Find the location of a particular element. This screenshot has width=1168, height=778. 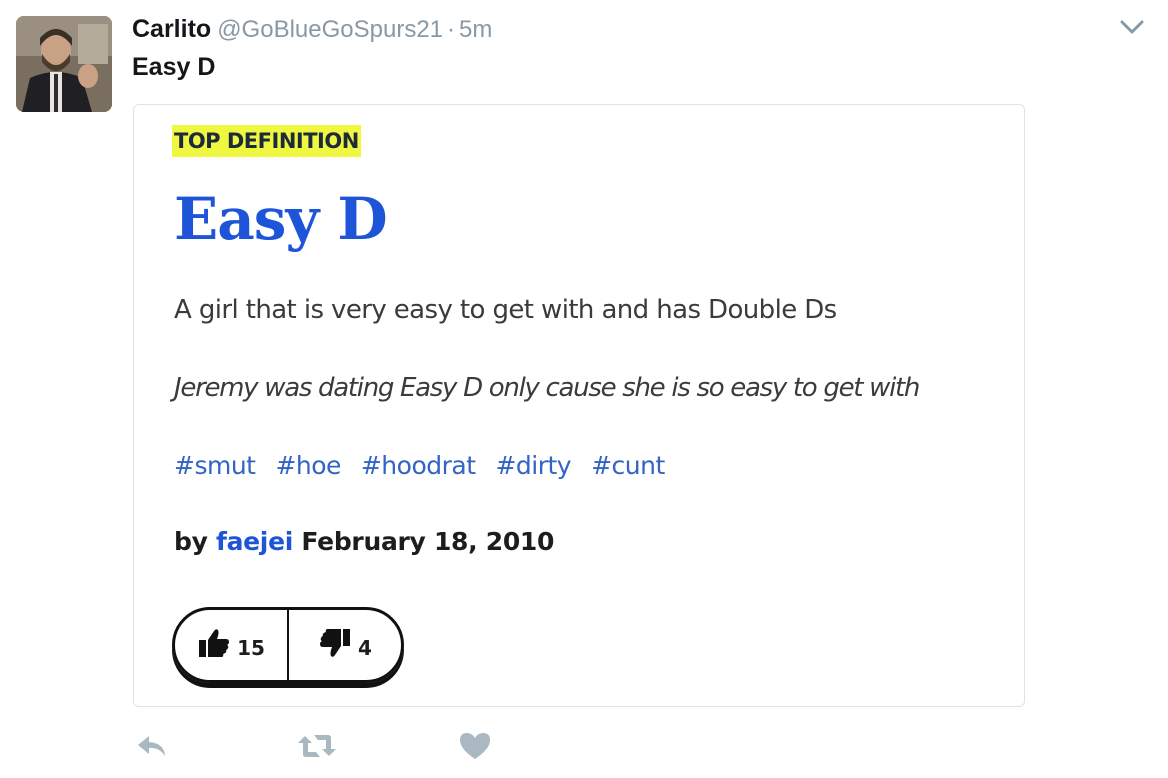

byline: by faejei February 18, 2010 is located at coordinates (364, 541).